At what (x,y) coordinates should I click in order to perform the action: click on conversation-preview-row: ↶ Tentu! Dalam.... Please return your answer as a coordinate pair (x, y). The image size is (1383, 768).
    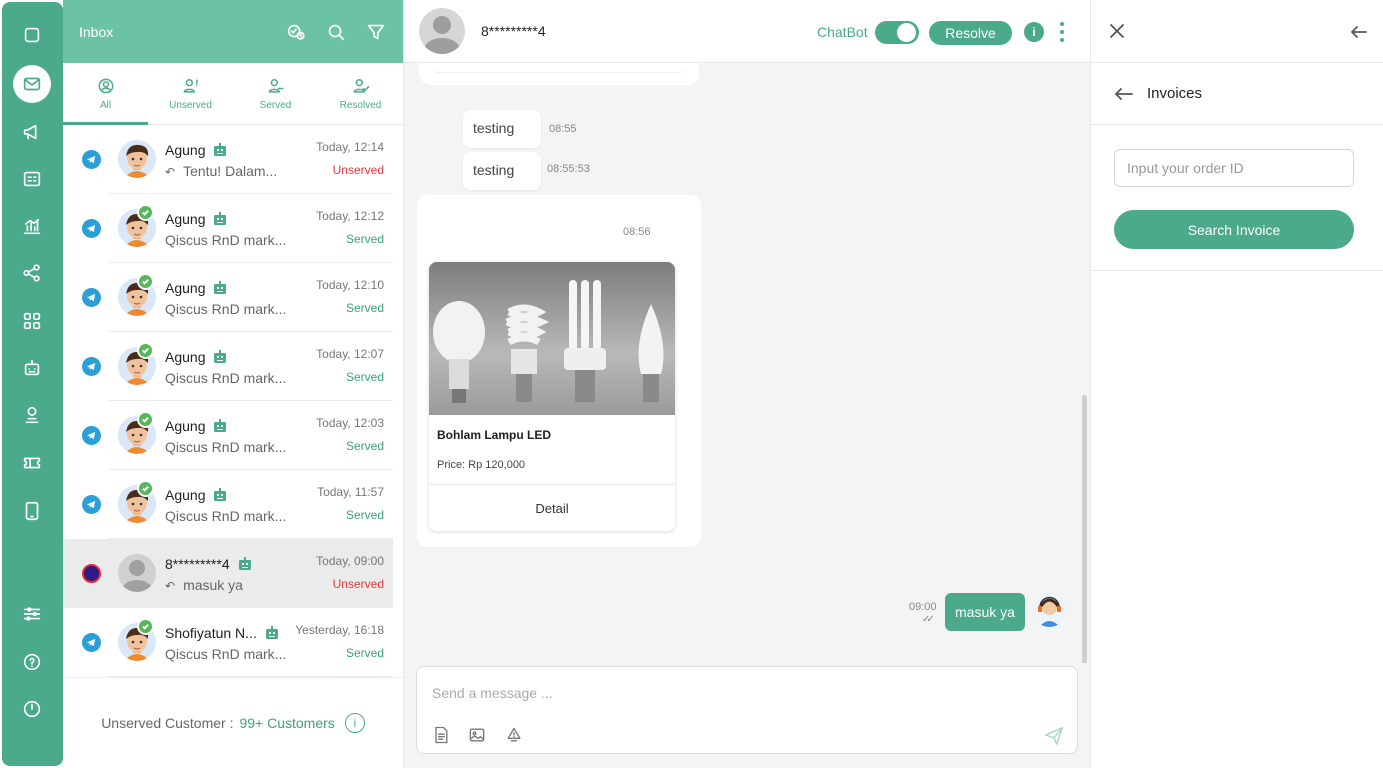
    Looking at the image, I should click on (221, 171).